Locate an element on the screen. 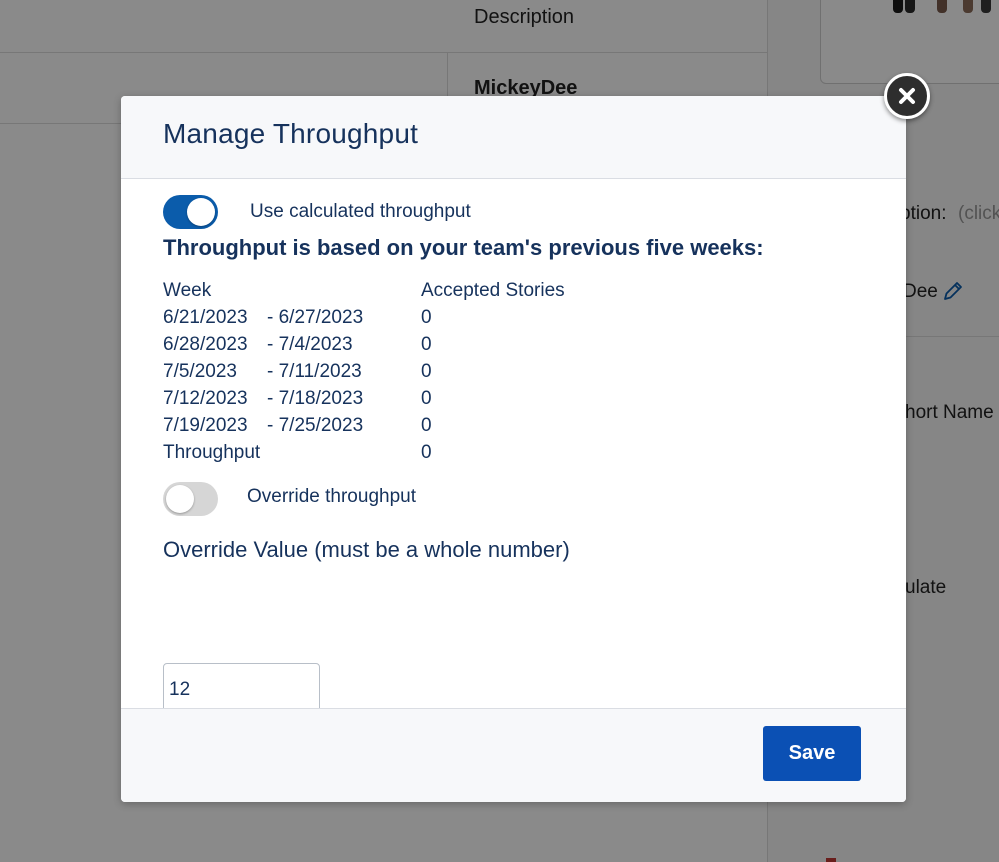 The image size is (999, 862). week-end: - 7/4/2023 is located at coordinates (310, 344).